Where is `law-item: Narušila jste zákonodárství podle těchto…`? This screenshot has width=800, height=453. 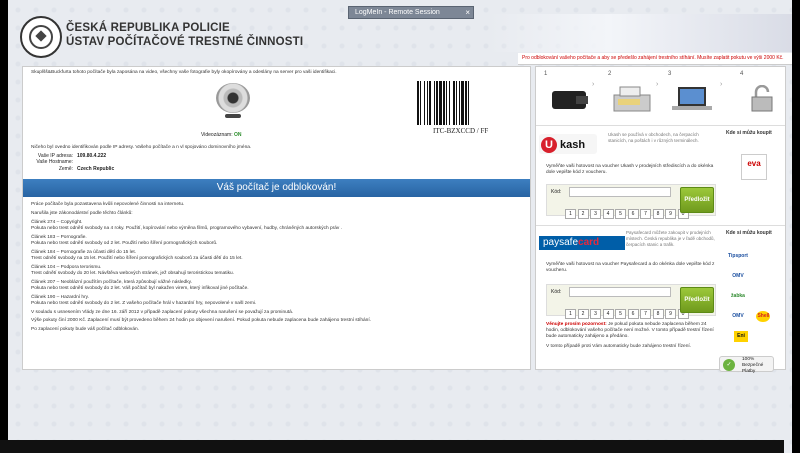 law-item: Narušila jste zákonodárství podle těchto… is located at coordinates (82, 213).